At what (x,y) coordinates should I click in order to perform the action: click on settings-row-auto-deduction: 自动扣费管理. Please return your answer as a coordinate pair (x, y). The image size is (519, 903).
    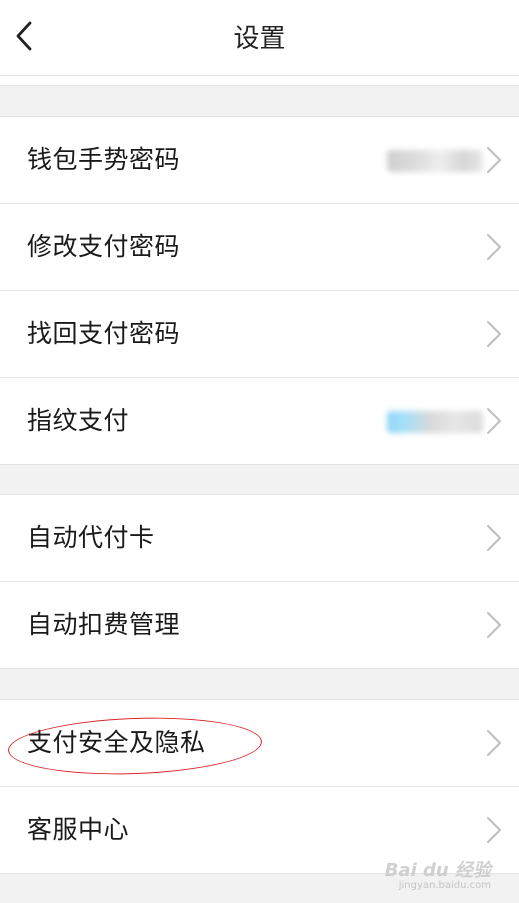
    Looking at the image, I should click on (259, 625).